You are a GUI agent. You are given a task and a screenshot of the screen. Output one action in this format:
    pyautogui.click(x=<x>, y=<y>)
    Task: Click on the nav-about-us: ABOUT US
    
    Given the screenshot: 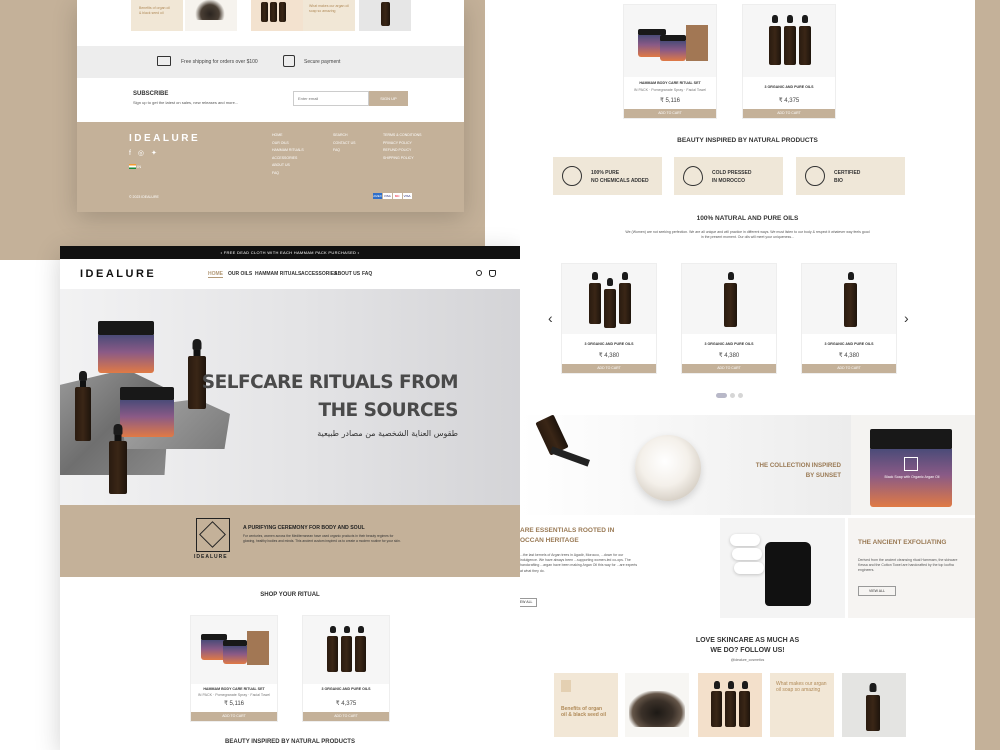 What is the action you would take?
    pyautogui.click(x=347, y=274)
    